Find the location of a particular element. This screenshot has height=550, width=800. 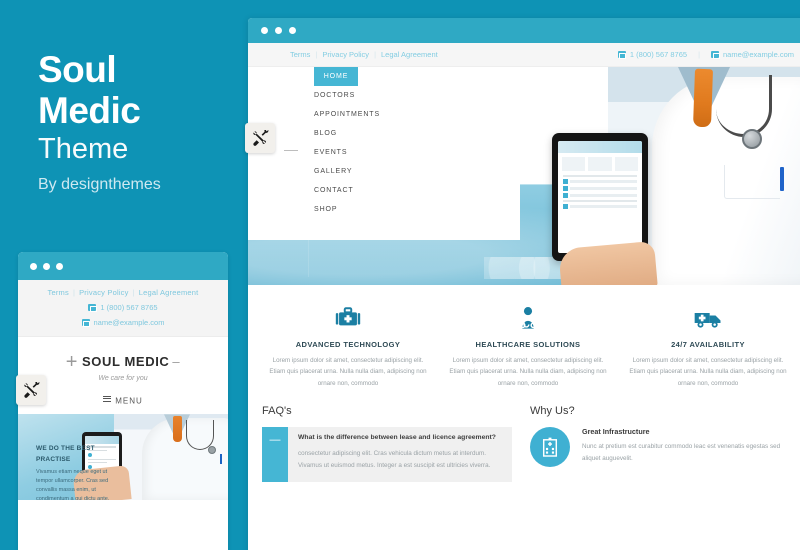

nav-item-events: EVENTS is located at coordinates (384, 152).